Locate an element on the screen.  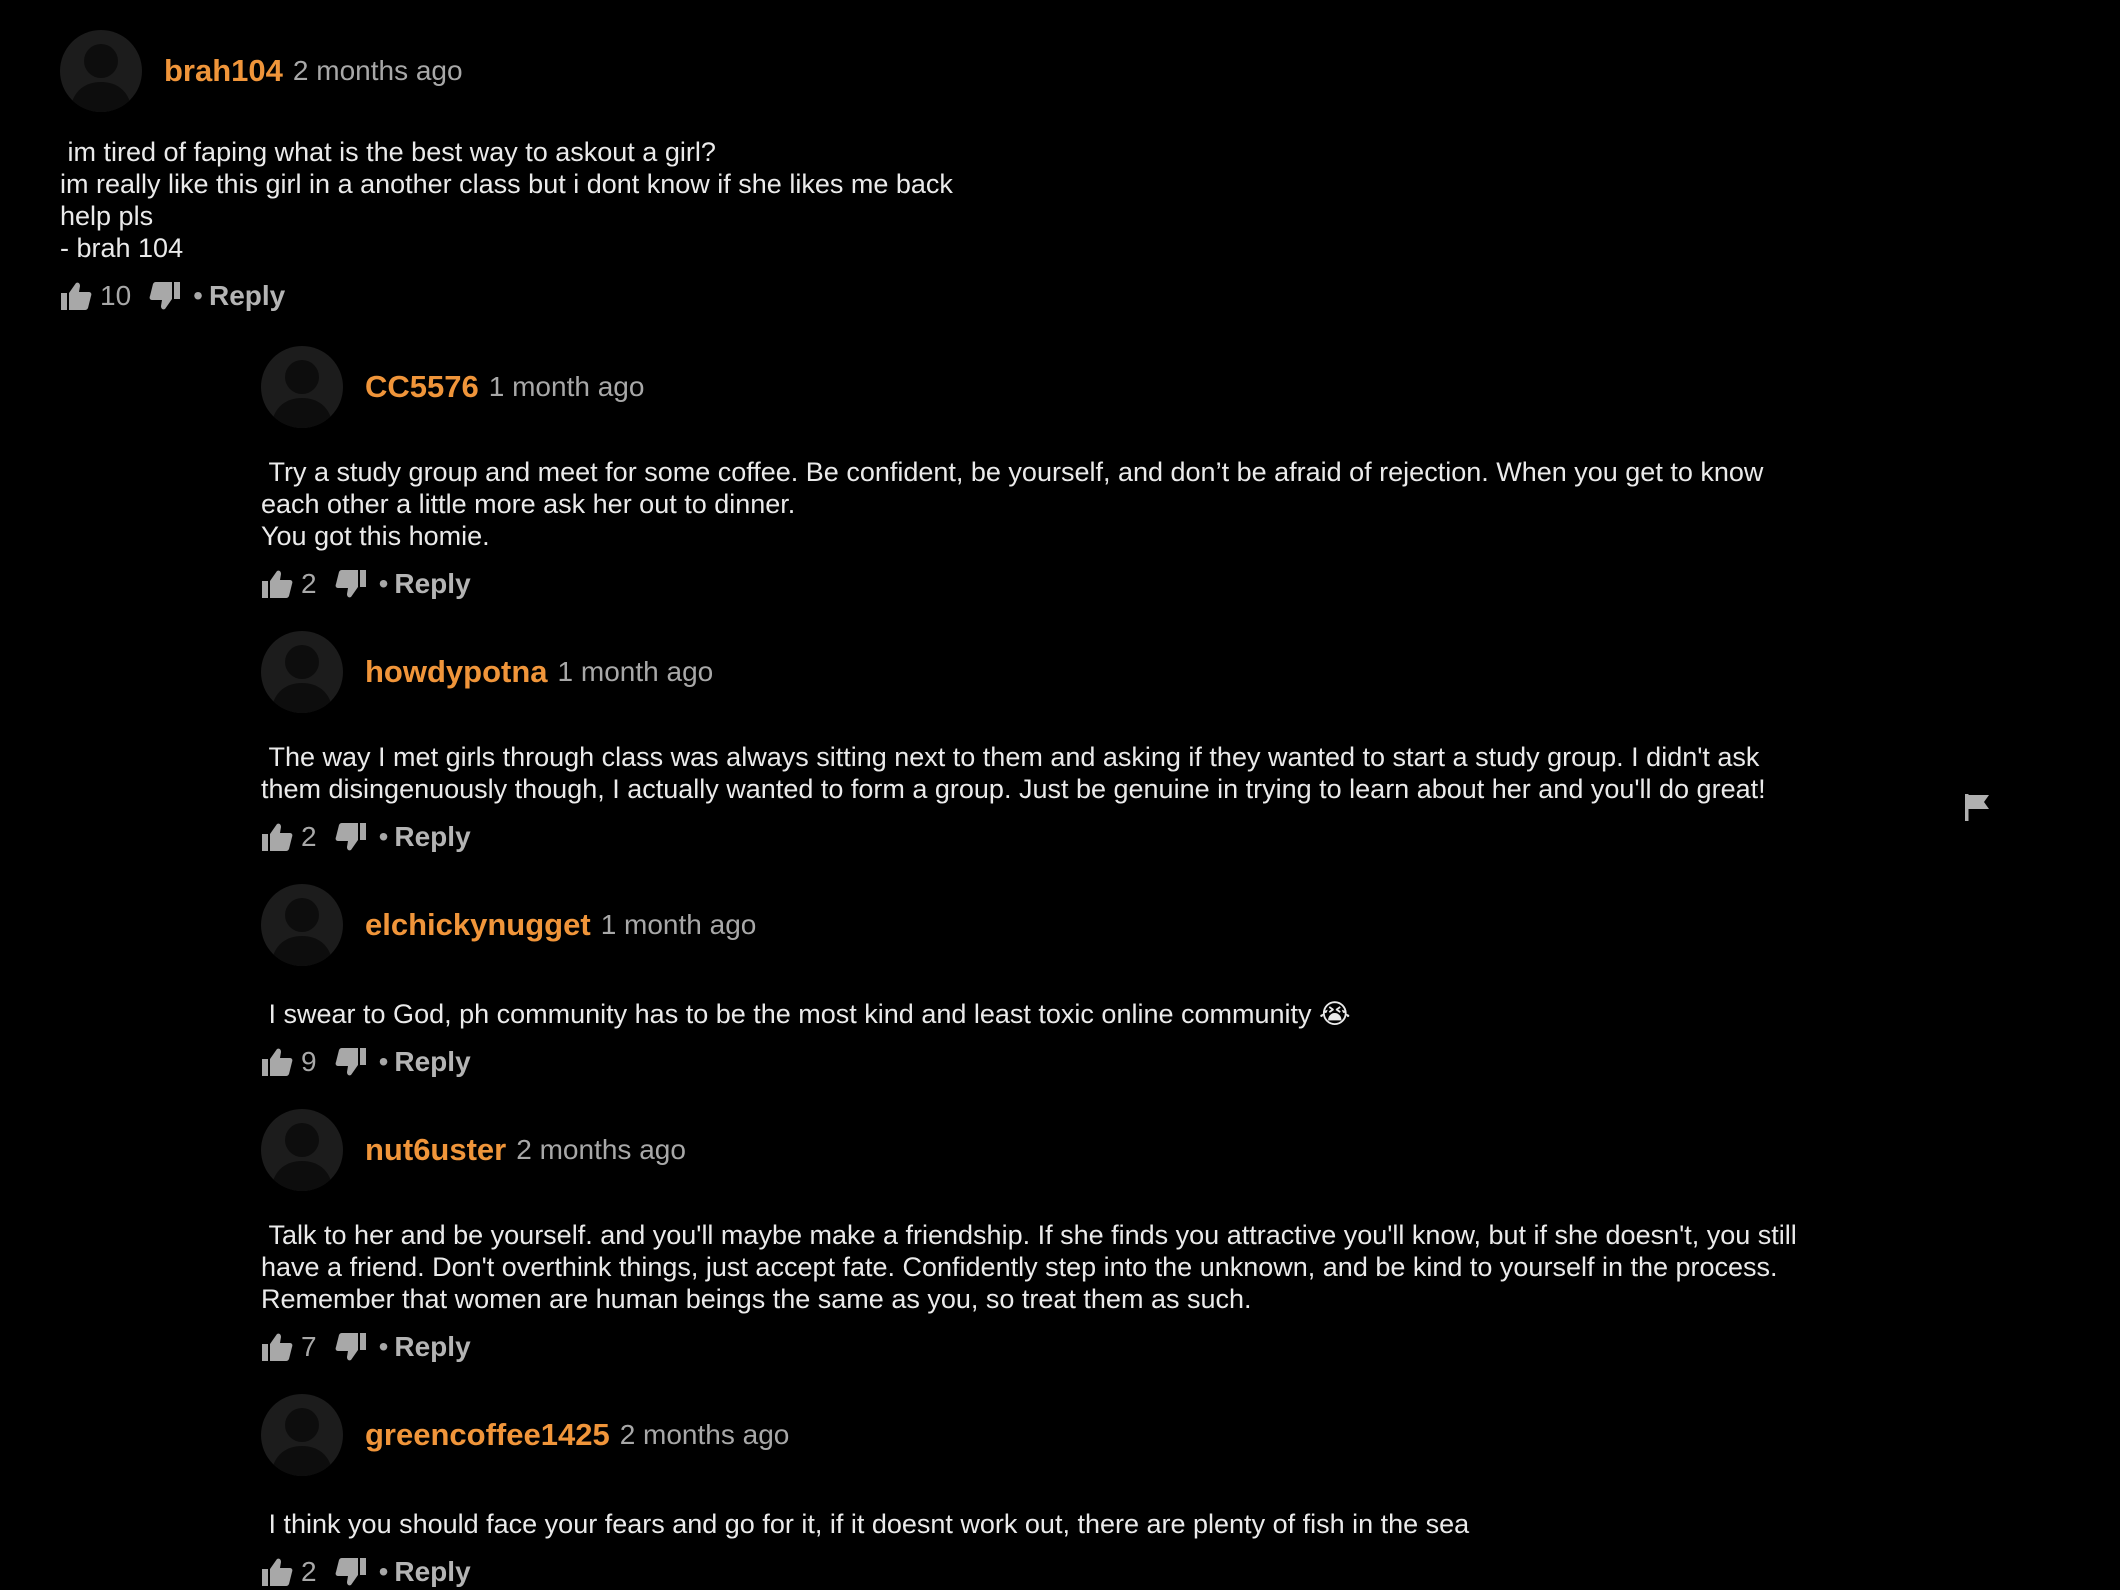
comment-actions: 7 • Reply is located at coordinates (1029, 1347).